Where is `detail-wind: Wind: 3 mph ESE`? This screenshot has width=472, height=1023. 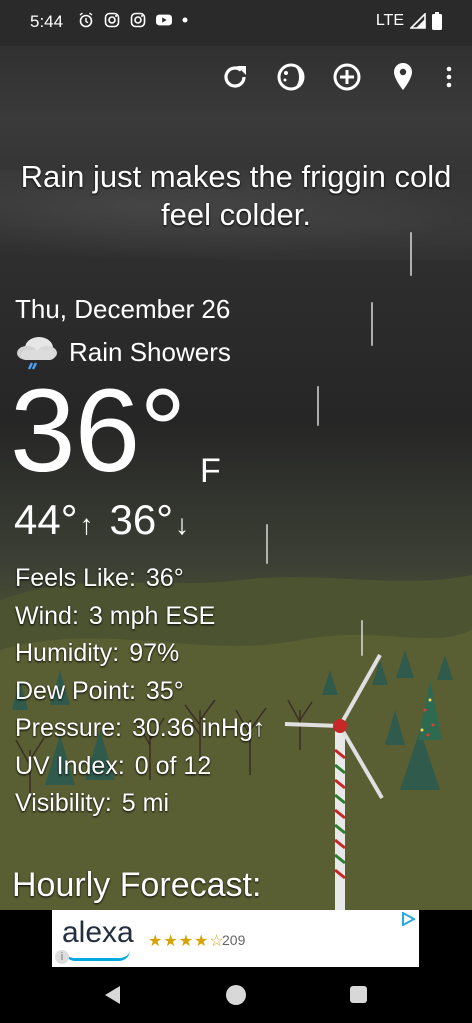 detail-wind: Wind: 3 mph ESE is located at coordinates (140, 617).